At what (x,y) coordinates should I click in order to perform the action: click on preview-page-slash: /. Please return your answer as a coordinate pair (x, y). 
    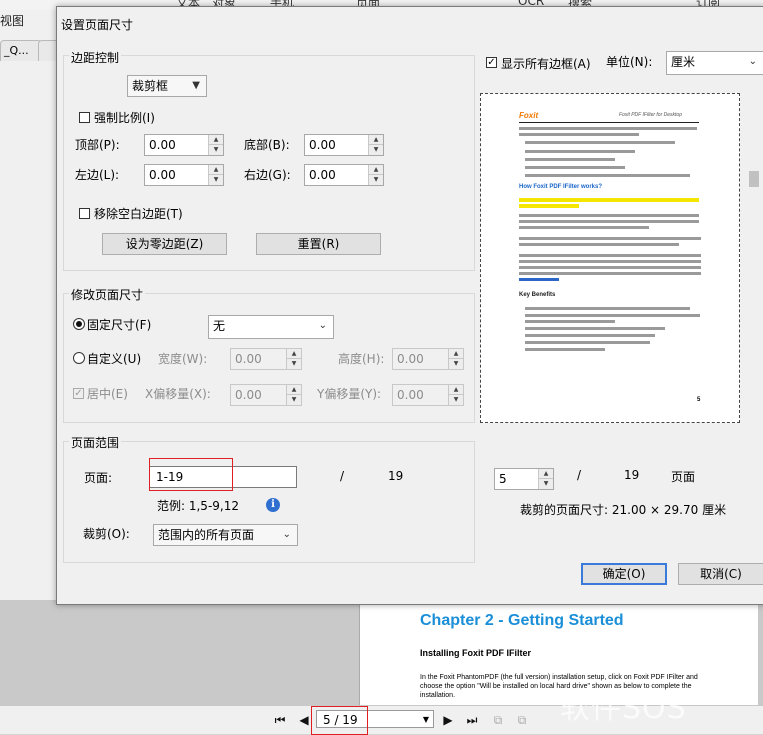
    Looking at the image, I should click on (579, 475).